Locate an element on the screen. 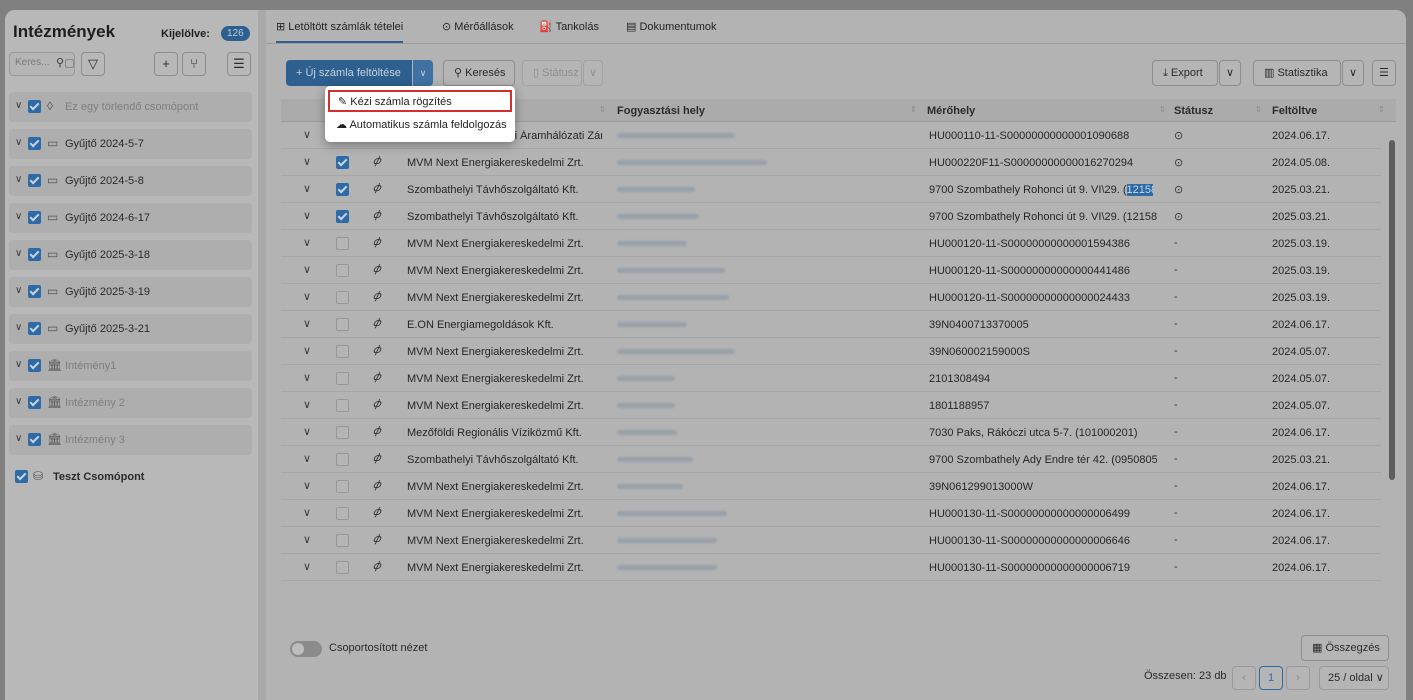  column-settings-button: ☰ is located at coordinates (1384, 73).